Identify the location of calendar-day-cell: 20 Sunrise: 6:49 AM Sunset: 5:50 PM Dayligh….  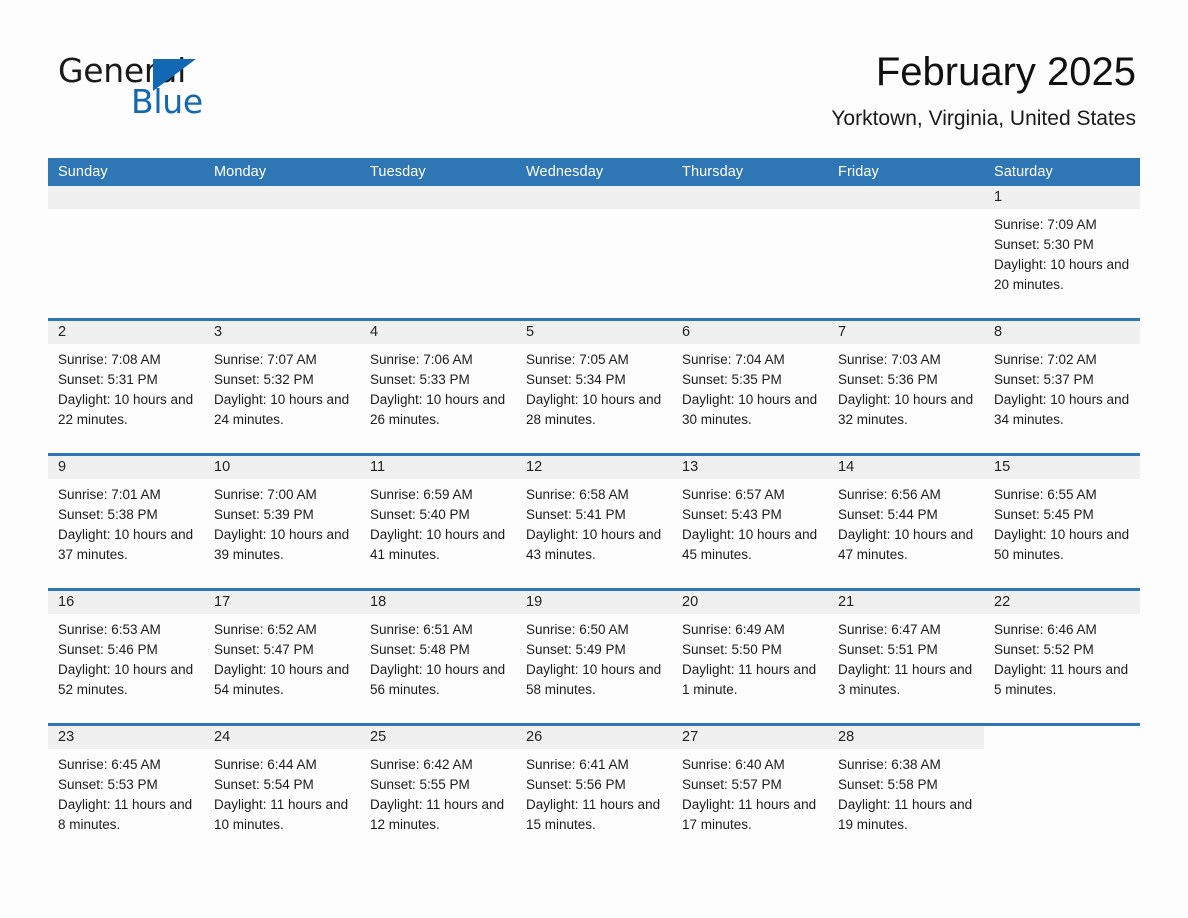
(750, 657).